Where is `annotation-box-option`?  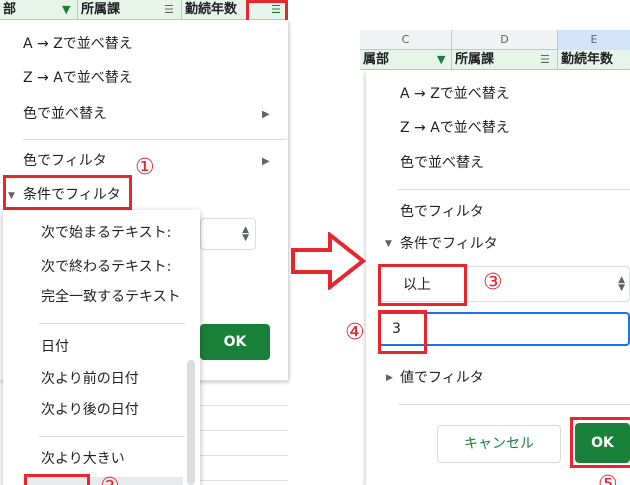
annotation-box-option is located at coordinates (57, 479).